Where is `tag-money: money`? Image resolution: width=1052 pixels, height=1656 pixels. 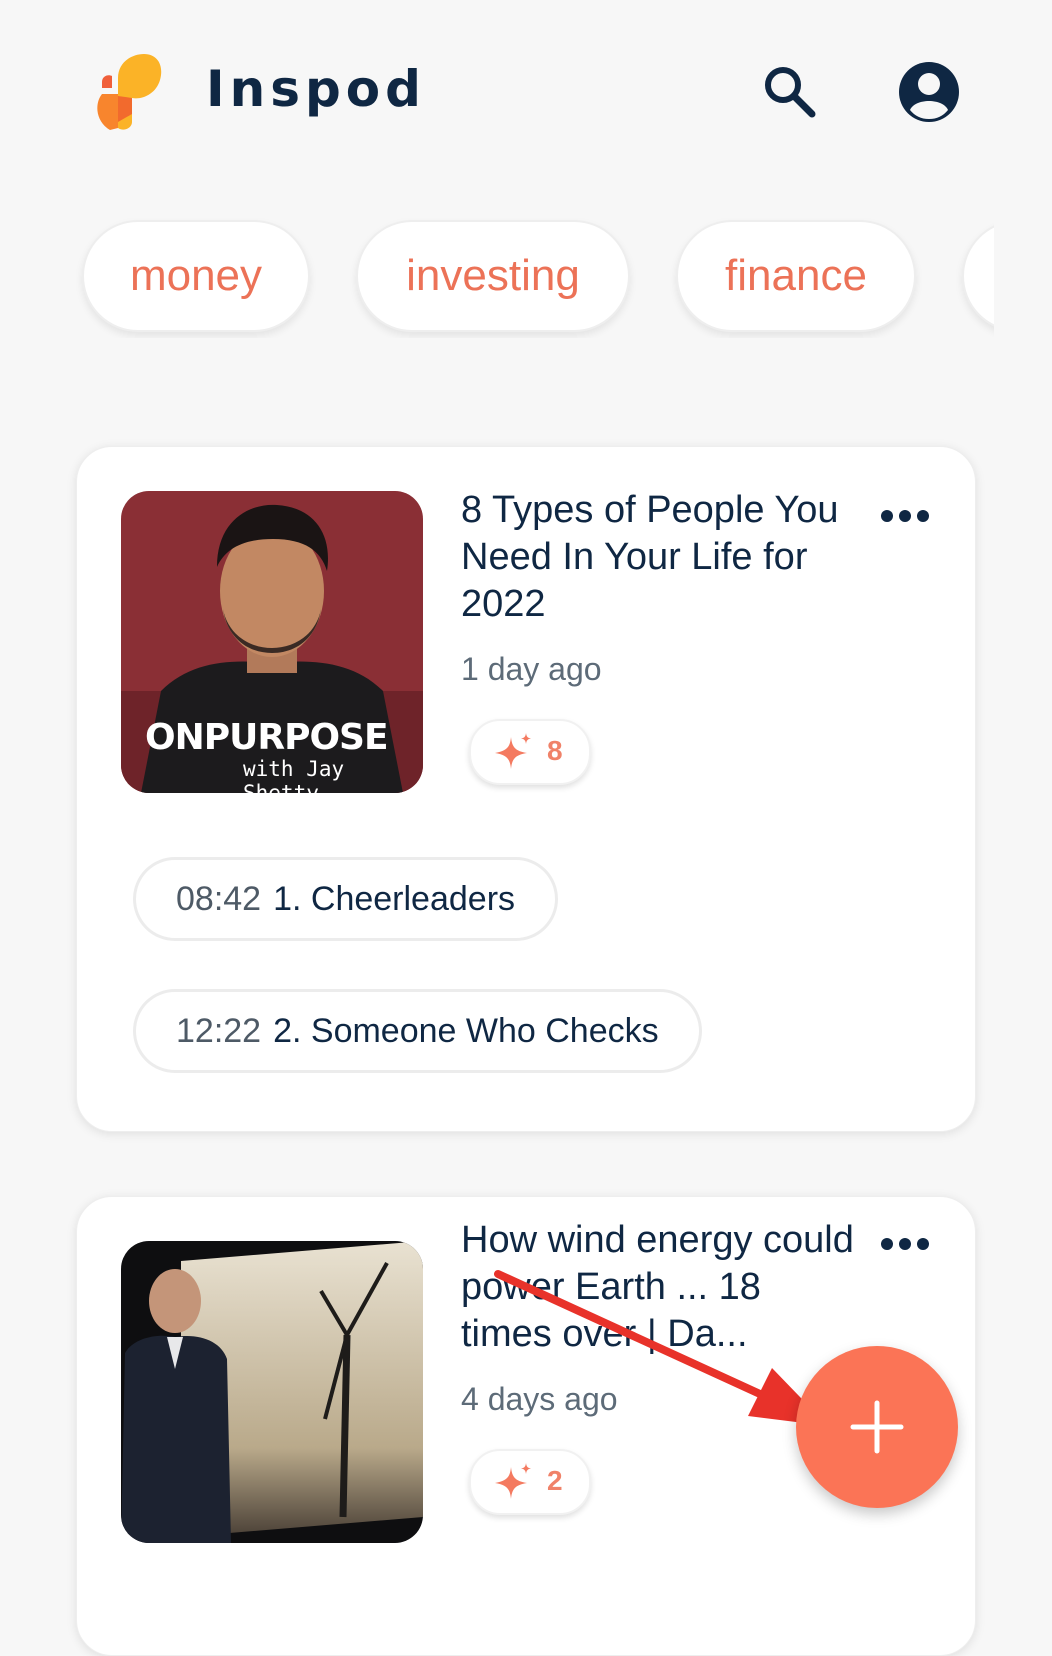
tag-money: money is located at coordinates (196, 276).